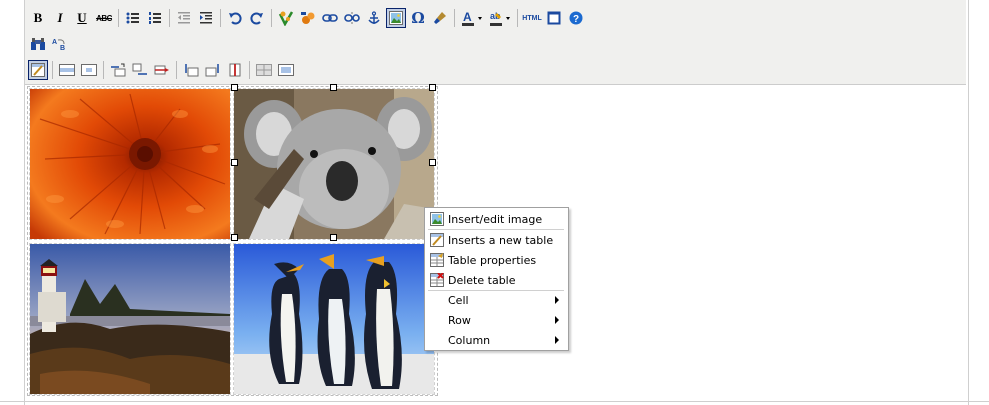 The width and height of the screenshot is (989, 405). What do you see at coordinates (532, 18) in the screenshot?
I see `html-source-button: HTML` at bounding box center [532, 18].